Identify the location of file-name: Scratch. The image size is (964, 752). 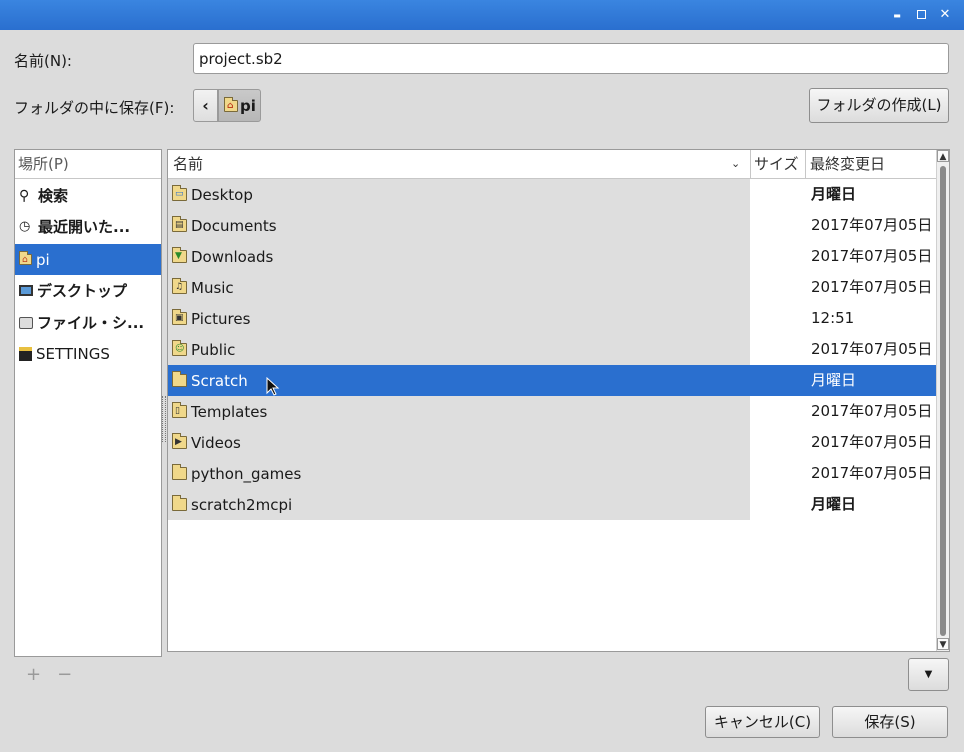
(219, 380).